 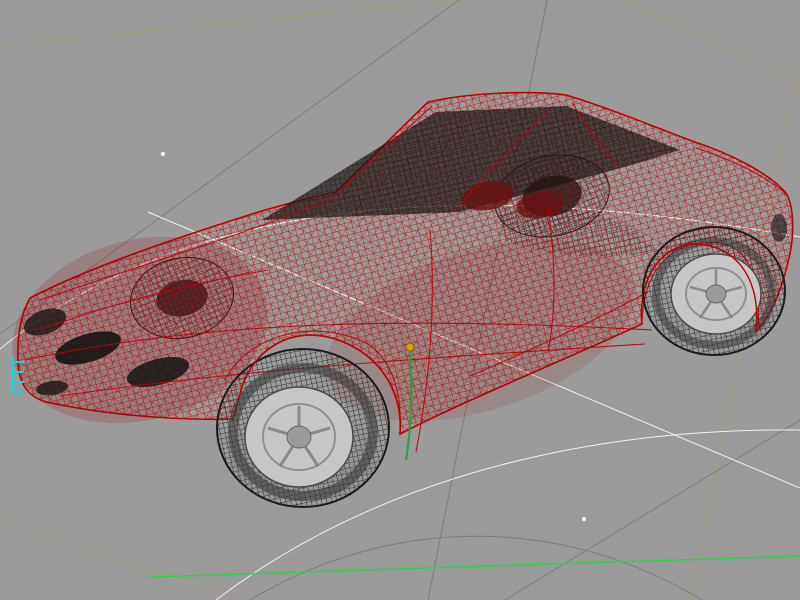 What do you see at coordinates (410, 347) in the screenshot?
I see `vertex-marker` at bounding box center [410, 347].